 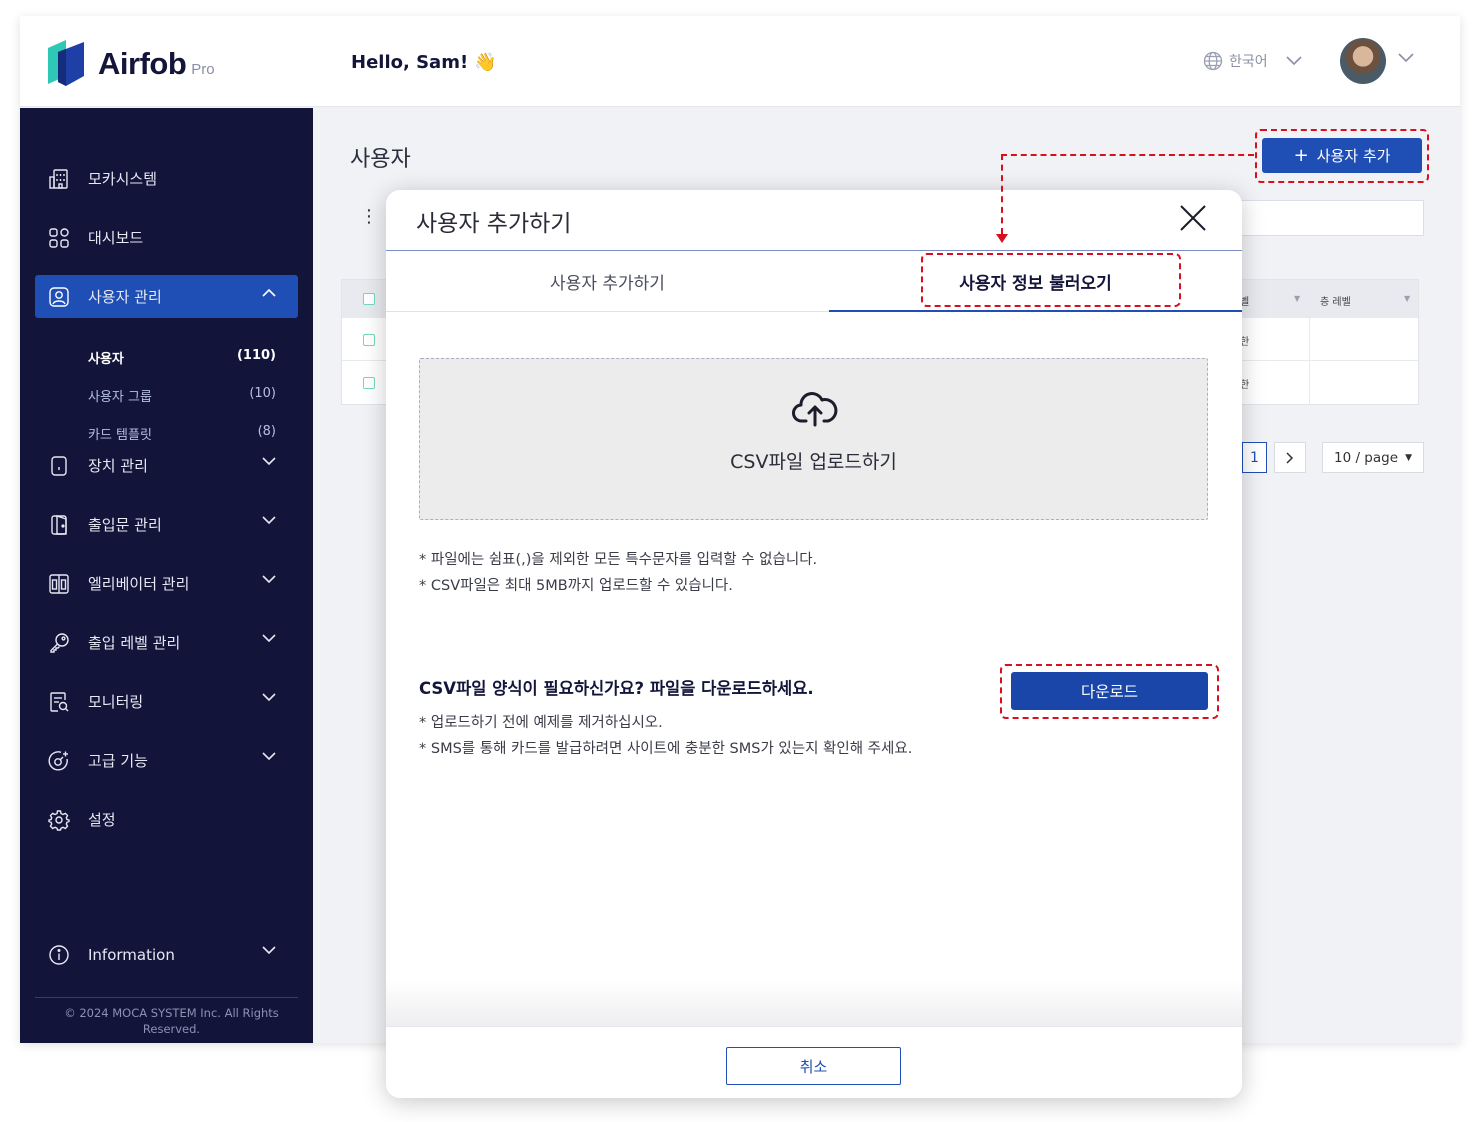 I want to click on device-icon, so click(x=59, y=466).